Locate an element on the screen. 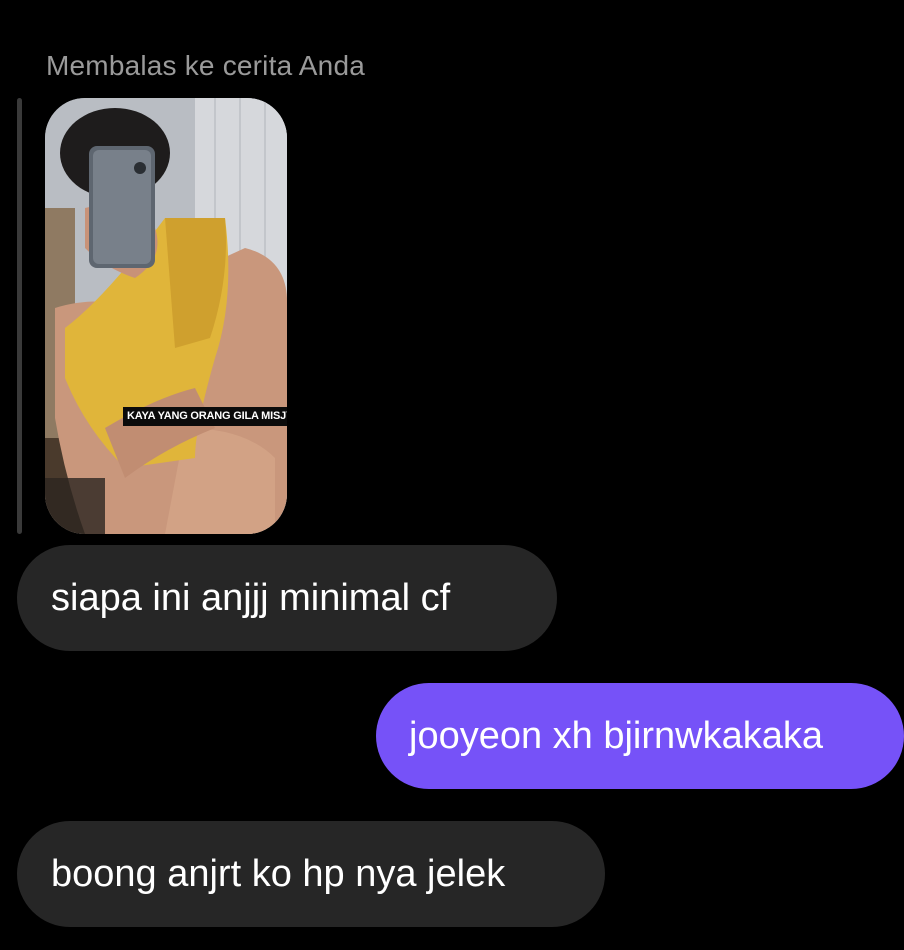 This screenshot has width=904, height=950. story-thumbnail: KAYA YANG ORANG GILA MISJYSTE is located at coordinates (166, 316).